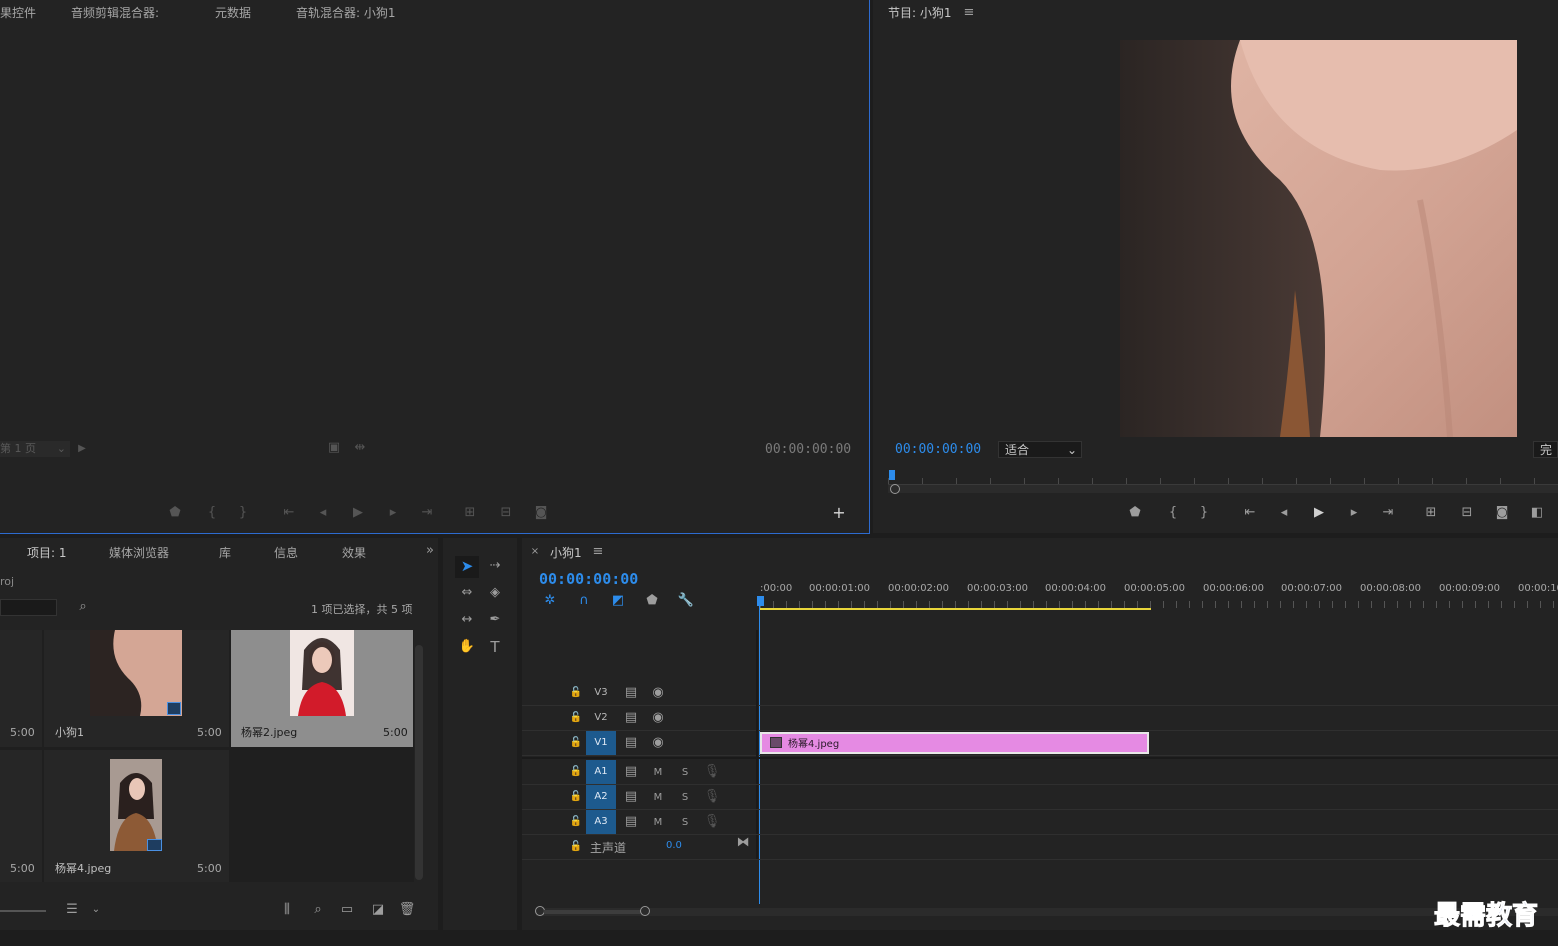 The width and height of the screenshot is (1558, 946). I want to click on program-monitor-title: 节目: 小狗1, so click(920, 12).